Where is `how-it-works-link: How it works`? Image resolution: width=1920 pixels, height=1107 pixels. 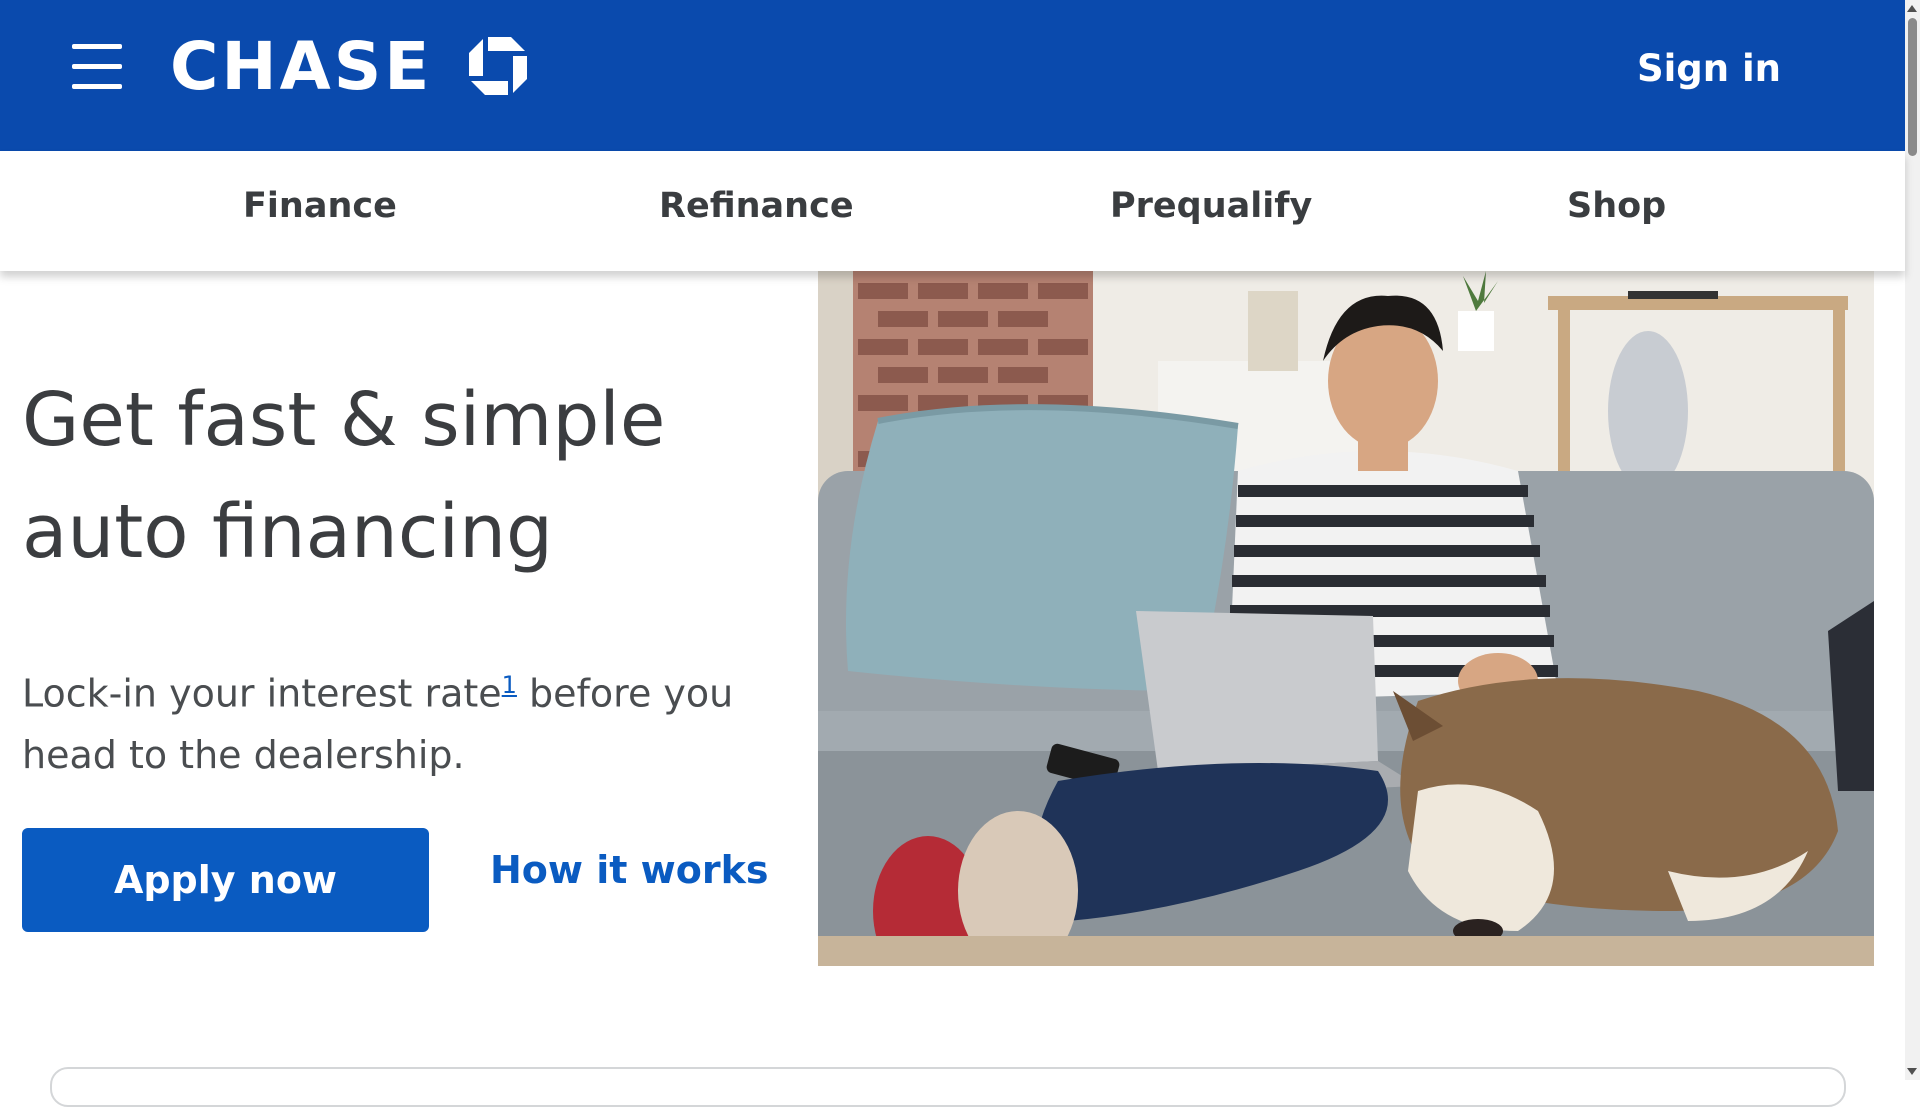
how-it-works-link: How it works is located at coordinates (629, 870).